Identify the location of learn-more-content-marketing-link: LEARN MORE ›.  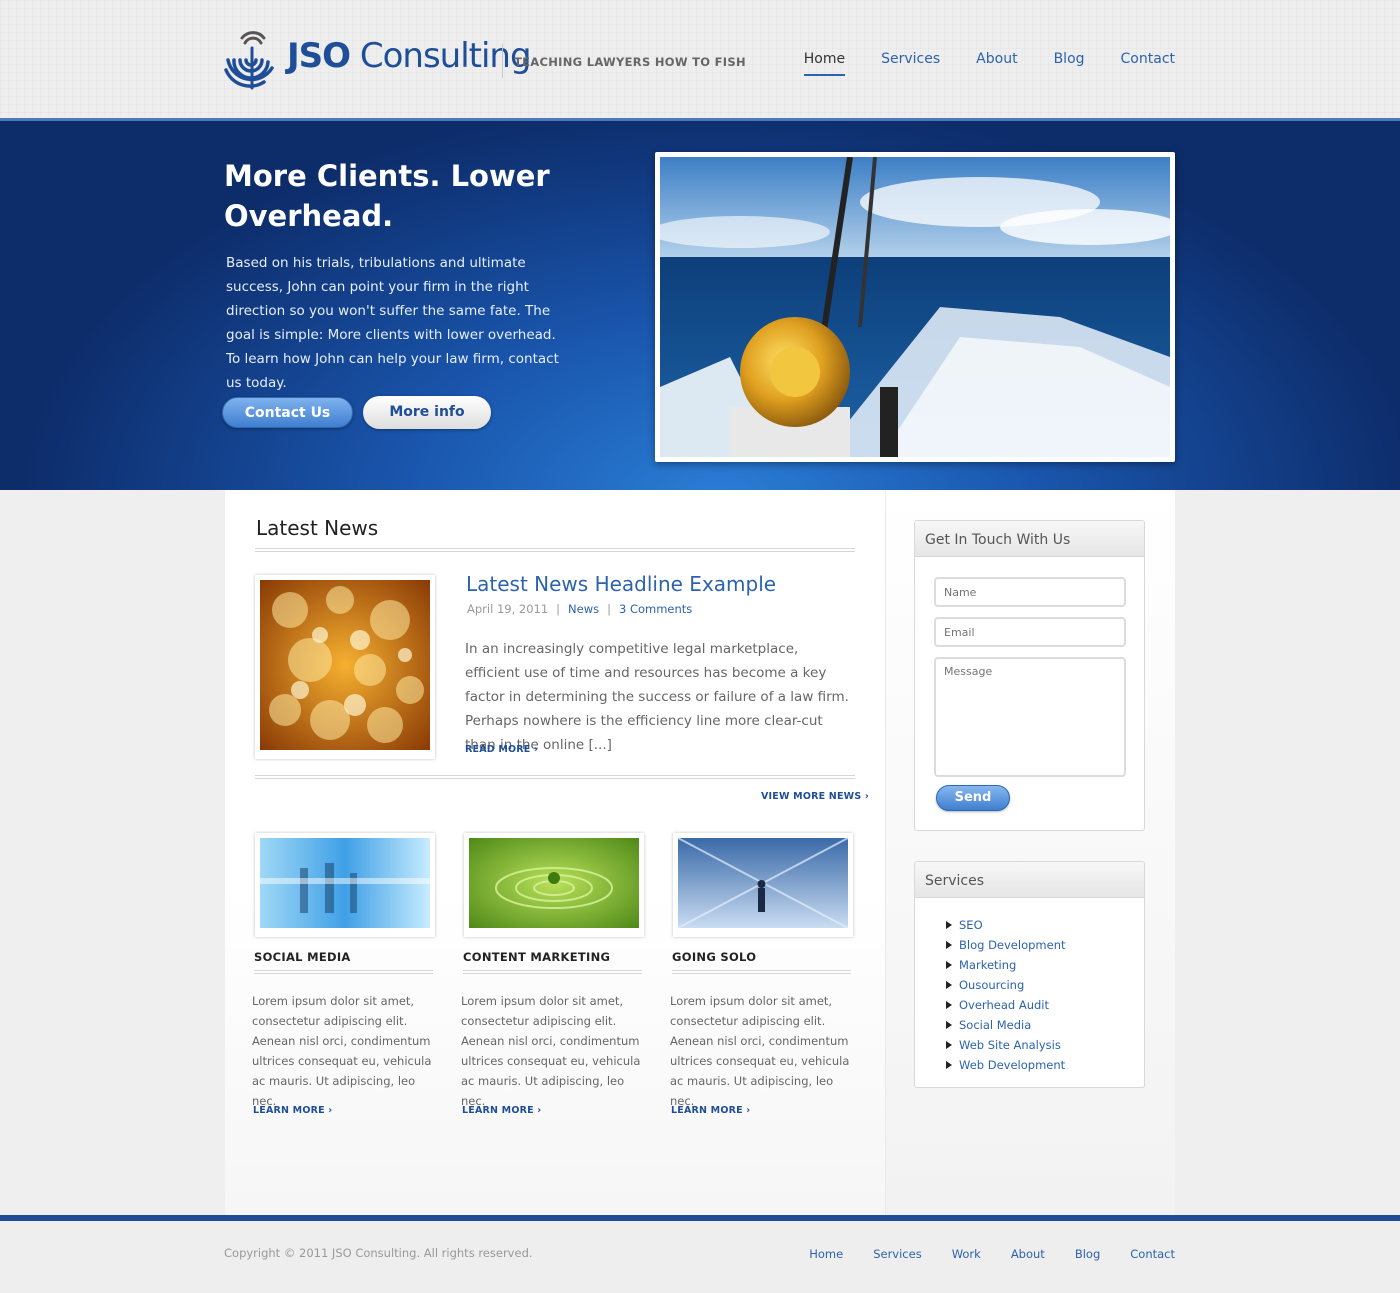
(501, 1110).